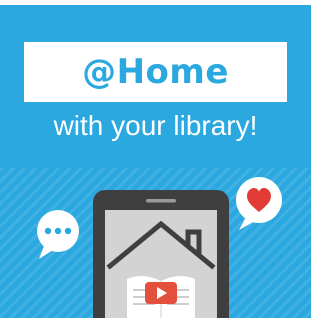 The width and height of the screenshot is (320, 318). What do you see at coordinates (259, 203) in the screenshot?
I see `heart-bubble-icon` at bounding box center [259, 203].